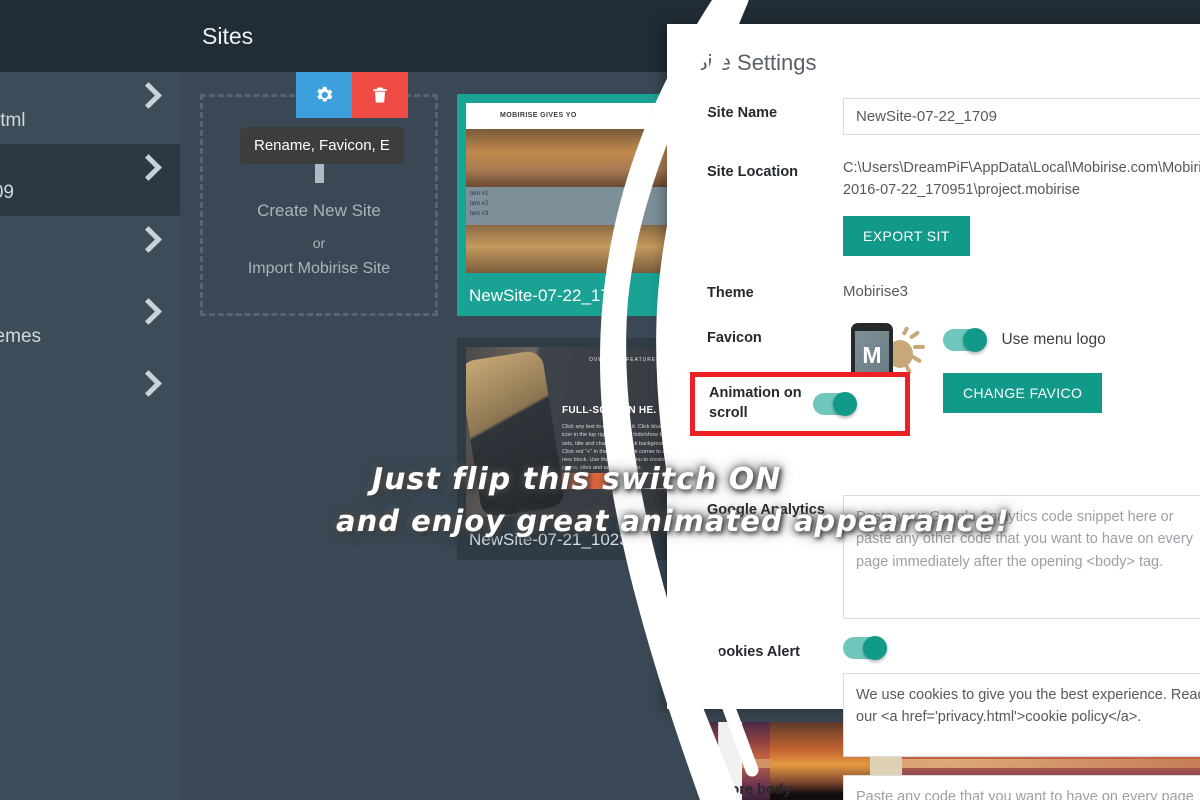 The image size is (1200, 800). I want to click on dialog-title: Site Settings, so click(755, 62).